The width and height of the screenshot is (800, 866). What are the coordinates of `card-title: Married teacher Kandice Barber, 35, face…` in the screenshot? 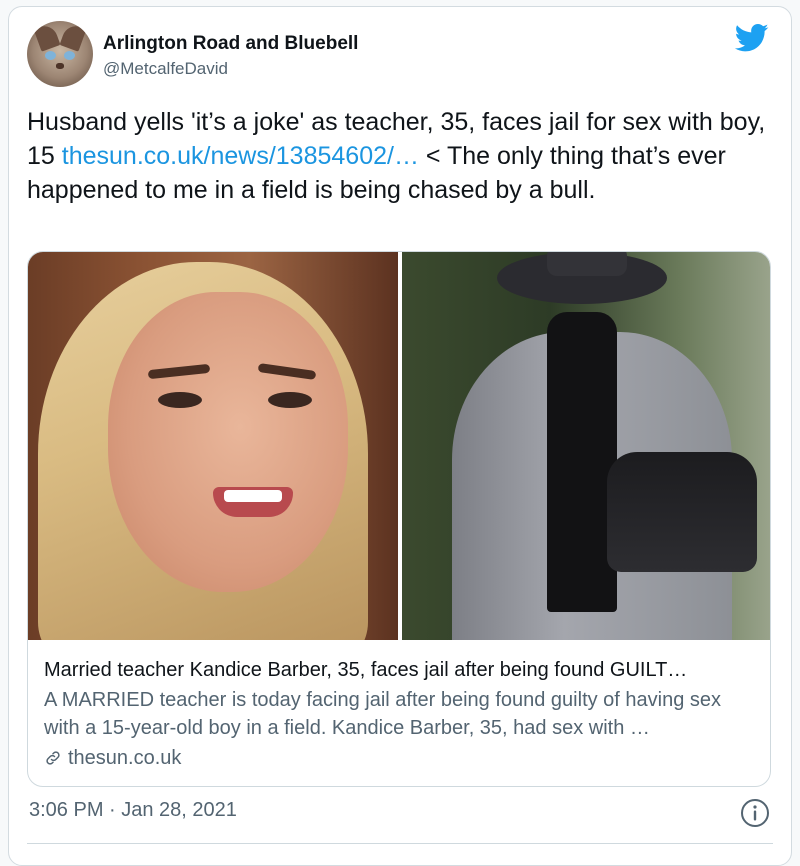 It's located at (400, 670).